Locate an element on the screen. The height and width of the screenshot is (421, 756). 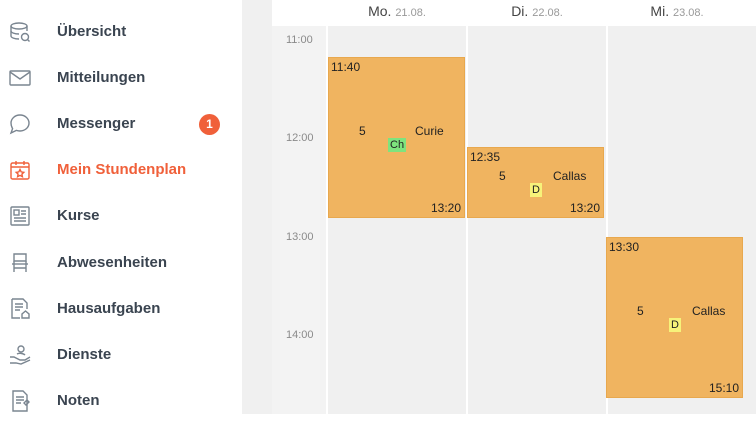
day-header-monday: Mo. 21.08. is located at coordinates (397, 13).